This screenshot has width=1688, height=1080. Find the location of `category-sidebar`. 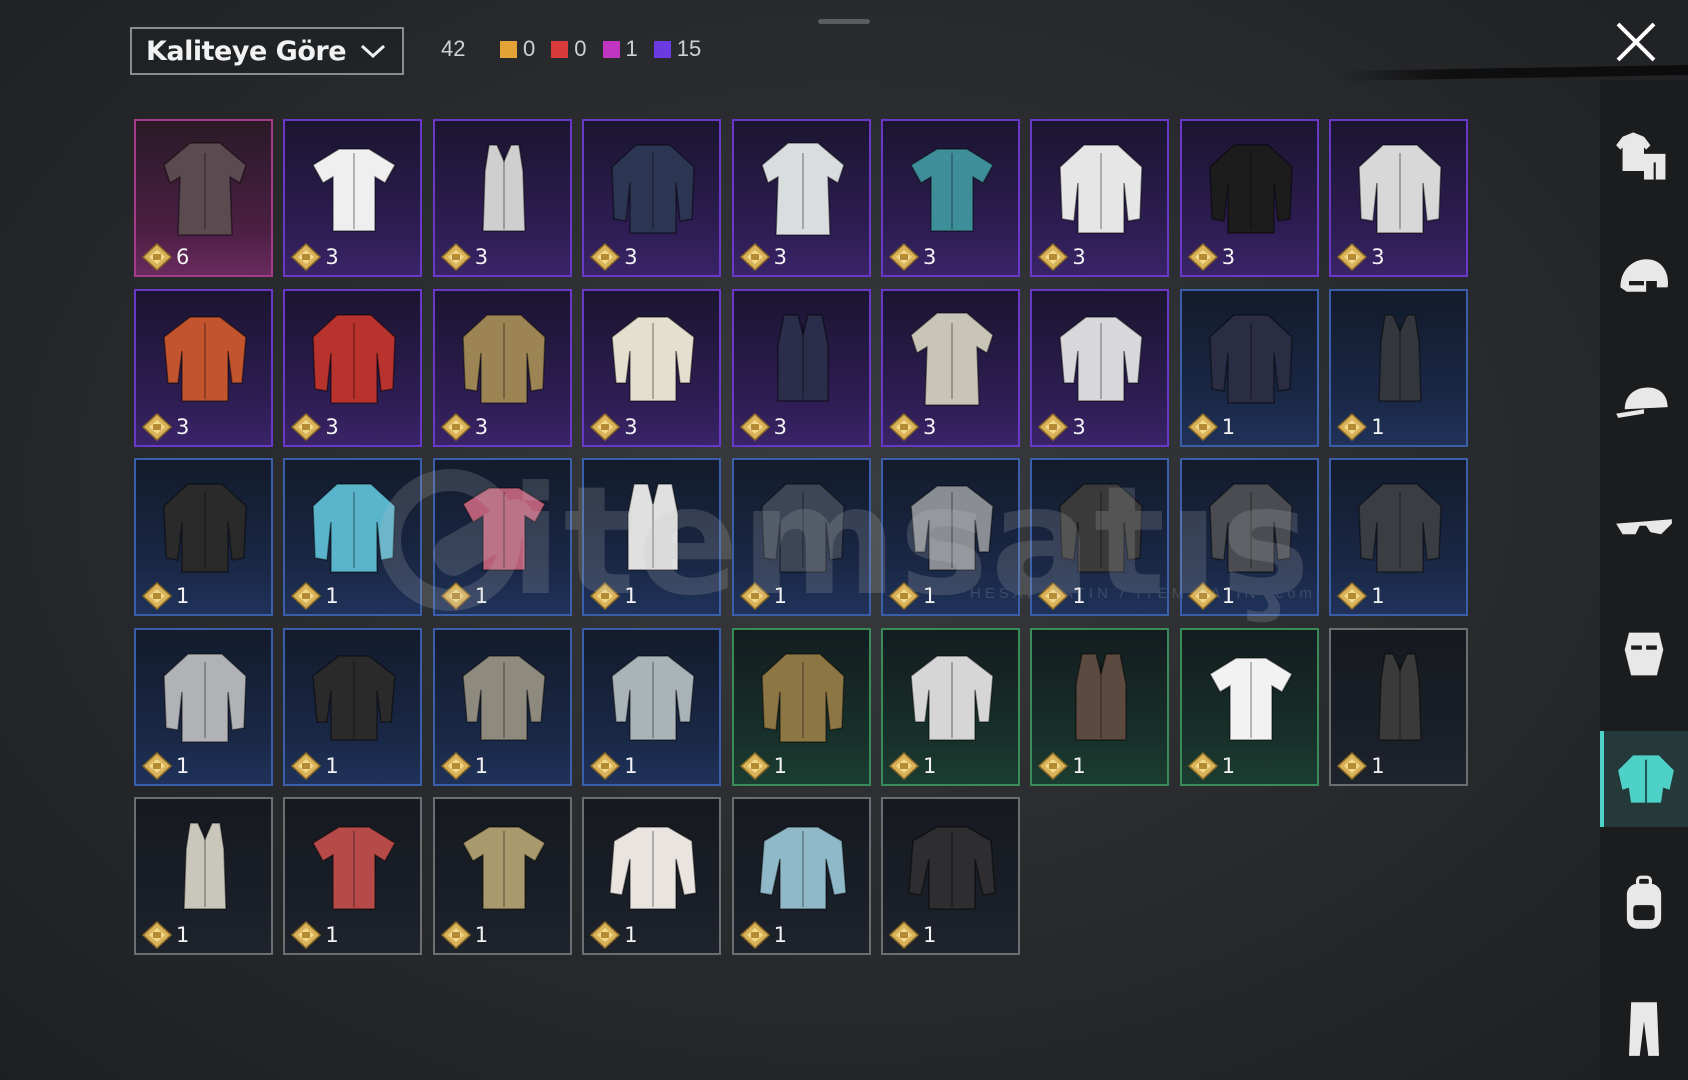

category-sidebar is located at coordinates (1644, 580).